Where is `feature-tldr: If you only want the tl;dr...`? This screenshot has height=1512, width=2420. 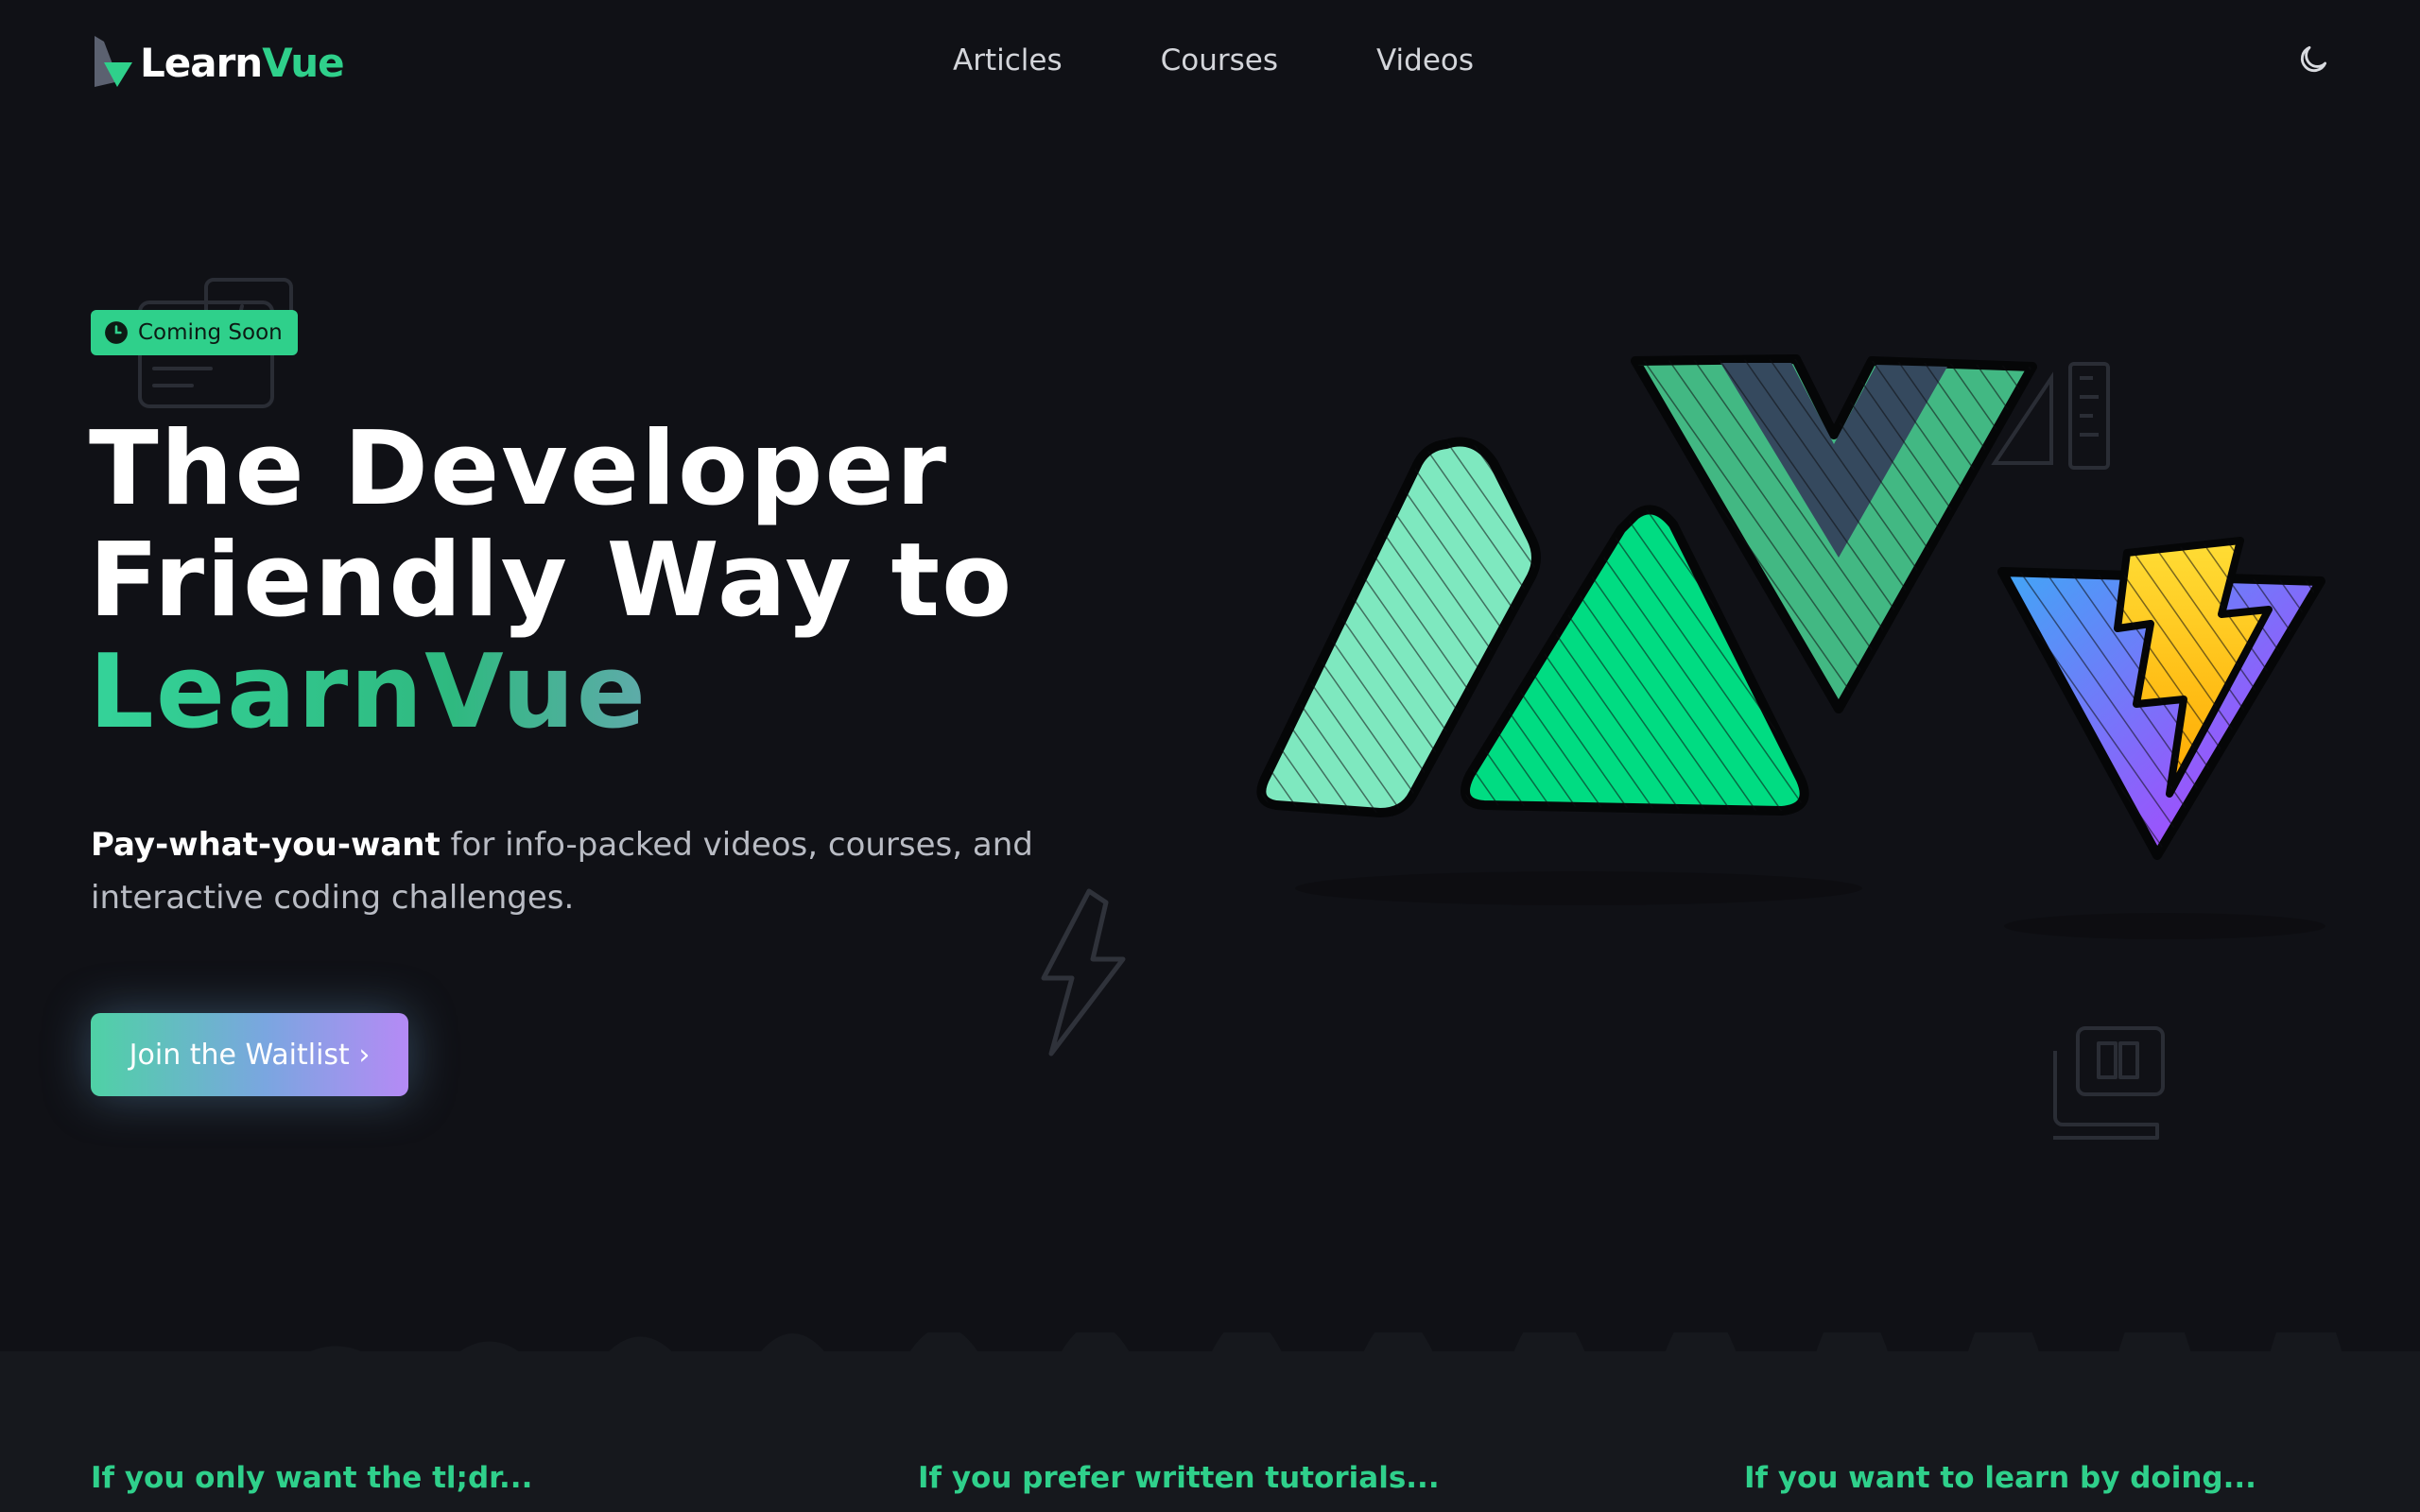 feature-tldr: If you only want the tl;dr... is located at coordinates (312, 1478).